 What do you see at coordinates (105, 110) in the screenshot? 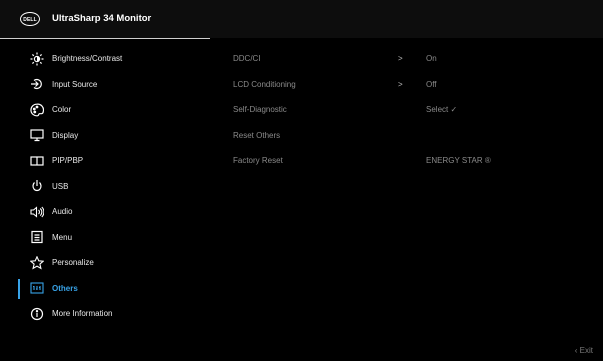
I see `menu-item-color: Color` at bounding box center [105, 110].